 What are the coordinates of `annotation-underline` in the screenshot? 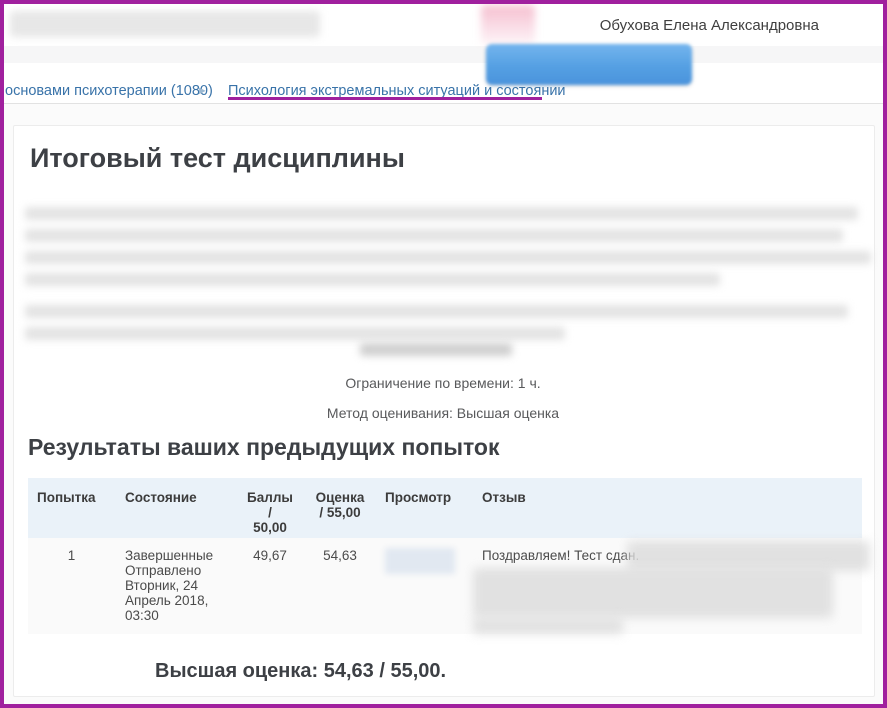 It's located at (385, 98).